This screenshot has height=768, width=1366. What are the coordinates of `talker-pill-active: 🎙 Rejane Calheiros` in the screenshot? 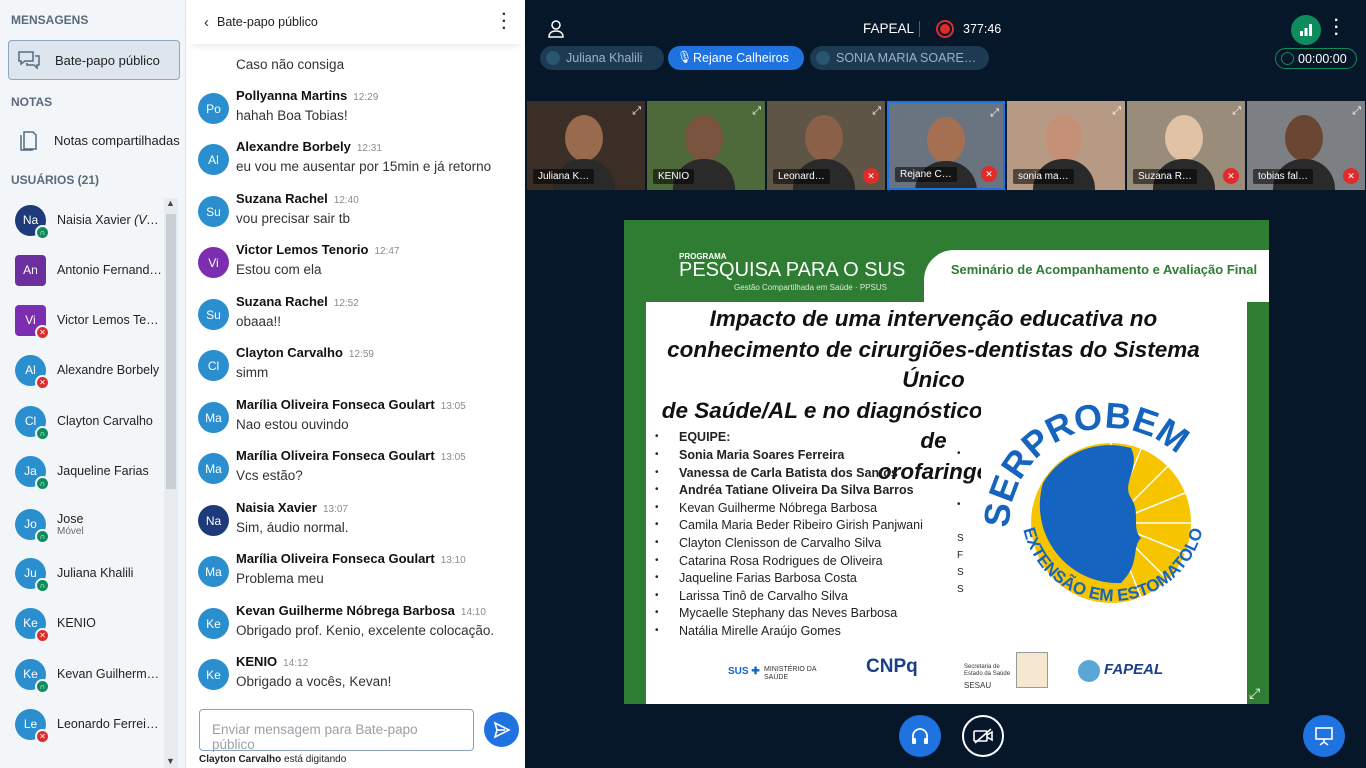 It's located at (736, 58).